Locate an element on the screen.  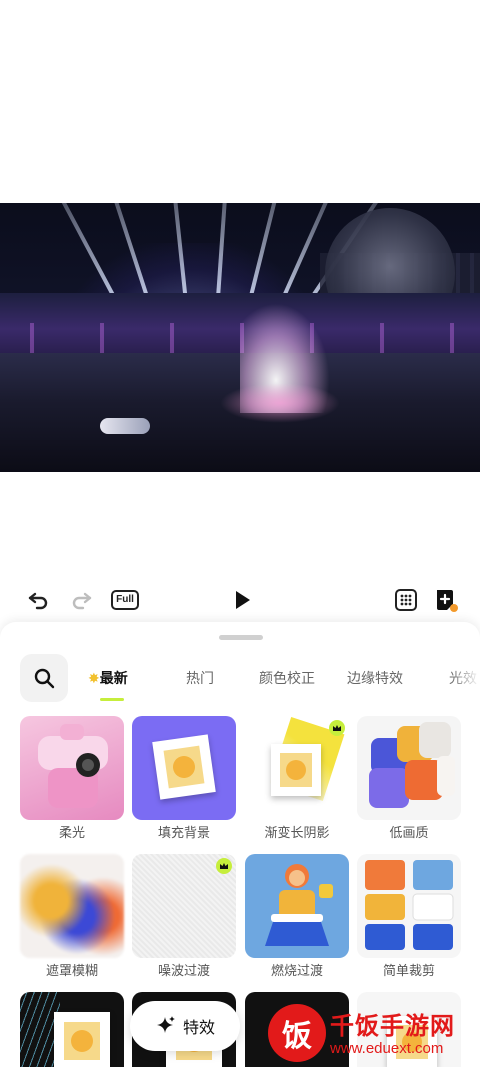
tab-label: 热门 is located at coordinates (200, 679).